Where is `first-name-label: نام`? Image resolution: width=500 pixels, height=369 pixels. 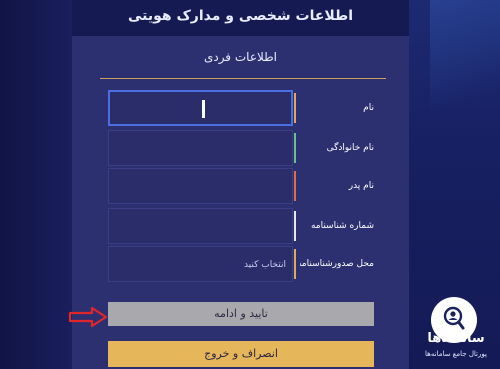
first-name-label: نام is located at coordinates (368, 108).